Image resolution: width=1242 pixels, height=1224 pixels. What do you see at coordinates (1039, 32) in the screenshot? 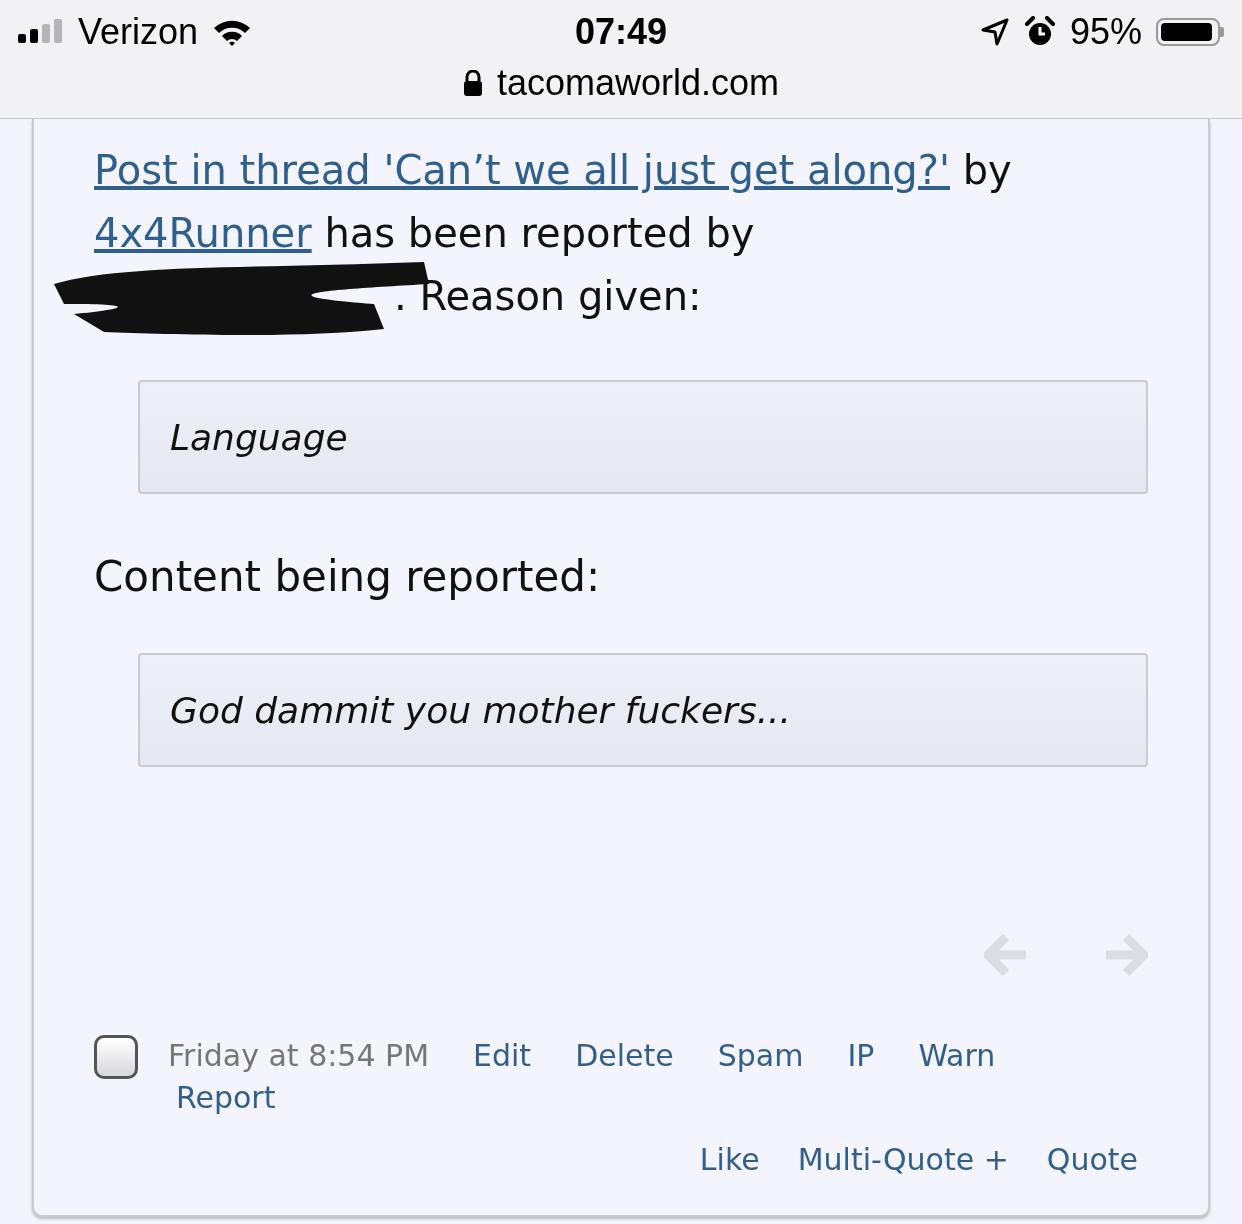
I see `alarm-clock-icon` at bounding box center [1039, 32].